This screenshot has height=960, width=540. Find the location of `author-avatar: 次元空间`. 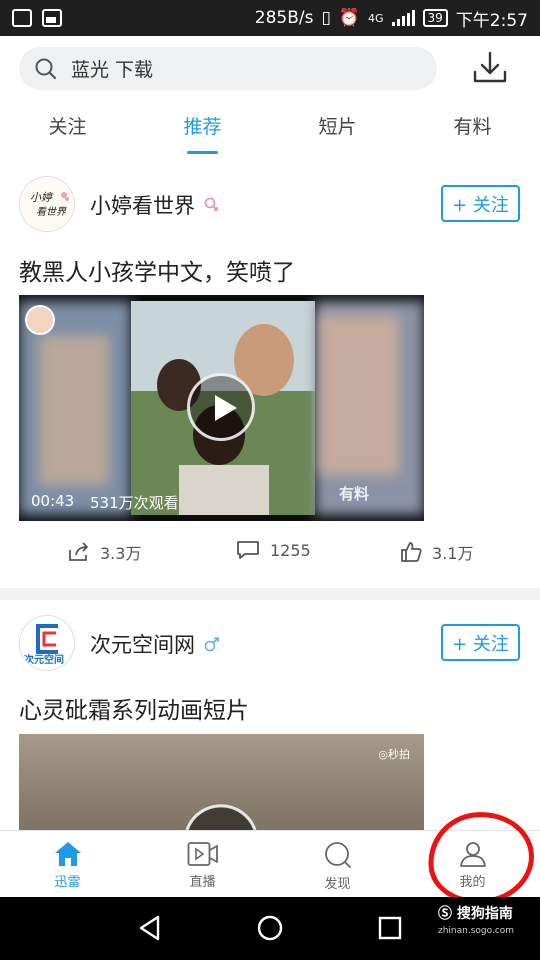

author-avatar: 次元空间 is located at coordinates (47, 643).